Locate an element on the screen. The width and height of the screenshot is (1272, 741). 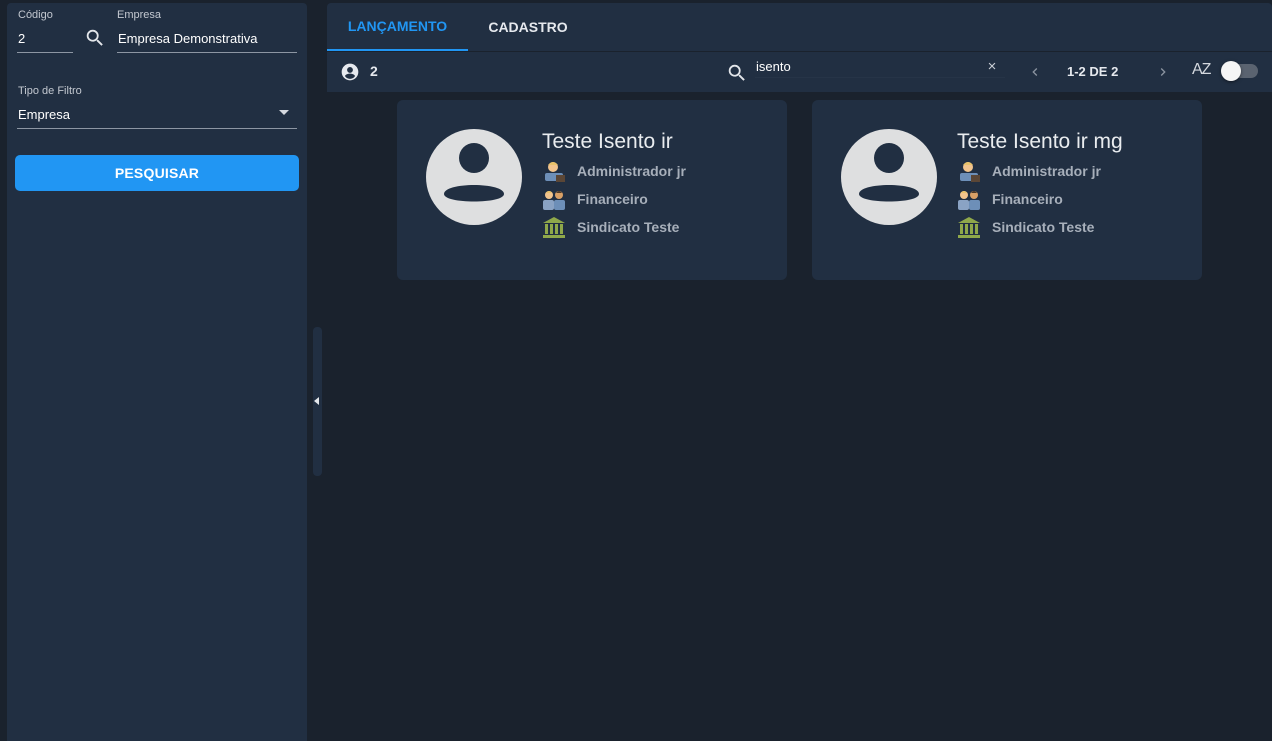
account-circle-icon is located at coordinates (350, 72).